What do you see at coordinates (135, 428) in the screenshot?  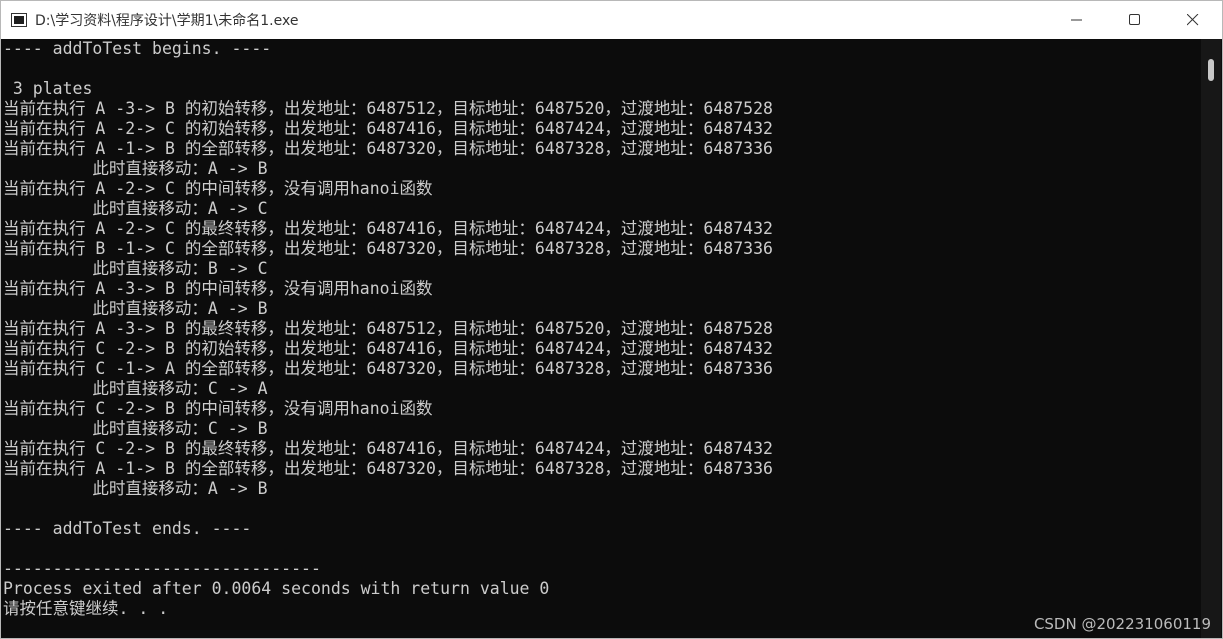 I see `console-line: 此时直接移动：C -> B` at bounding box center [135, 428].